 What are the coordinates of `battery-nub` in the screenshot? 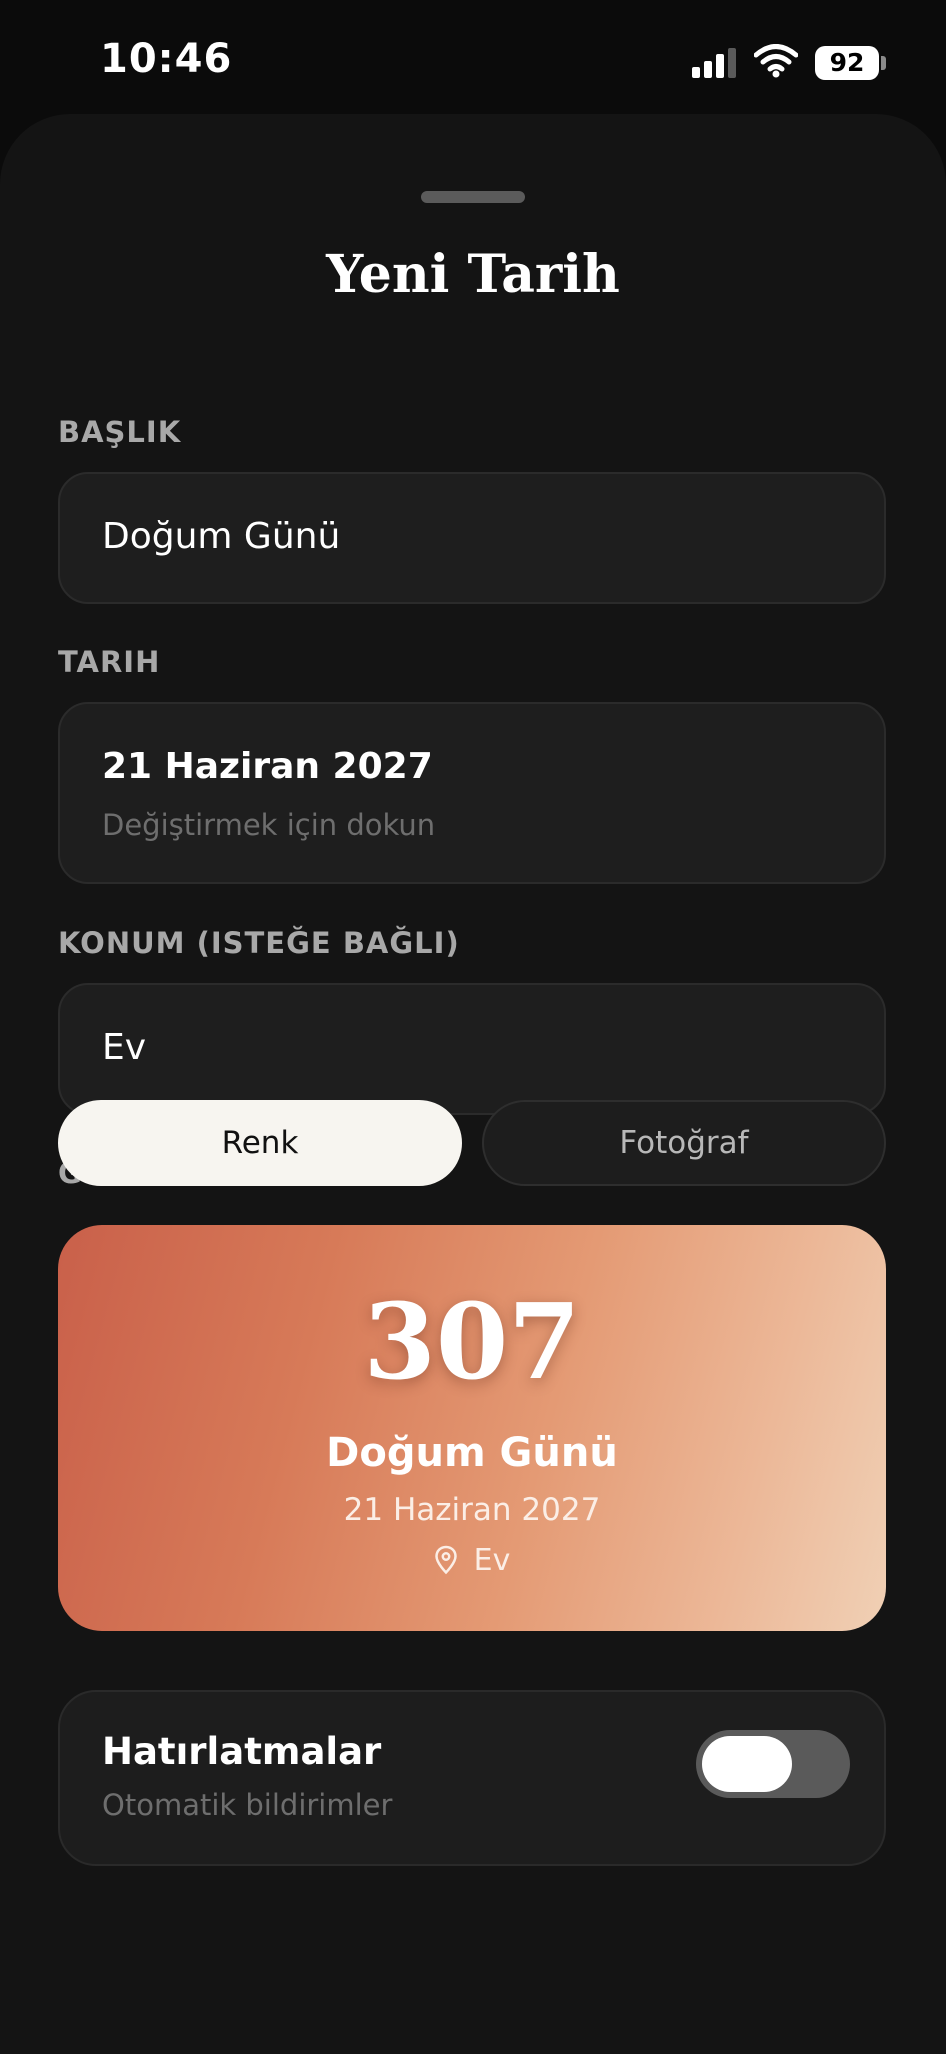 It's located at (883, 63).